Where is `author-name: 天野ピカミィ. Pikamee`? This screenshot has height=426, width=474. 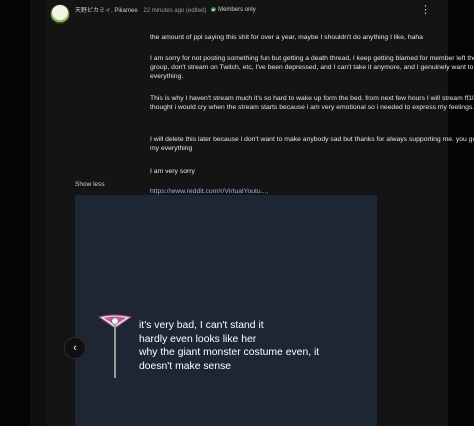
author-name: 天野ピカミィ. Pikamee is located at coordinates (106, 11).